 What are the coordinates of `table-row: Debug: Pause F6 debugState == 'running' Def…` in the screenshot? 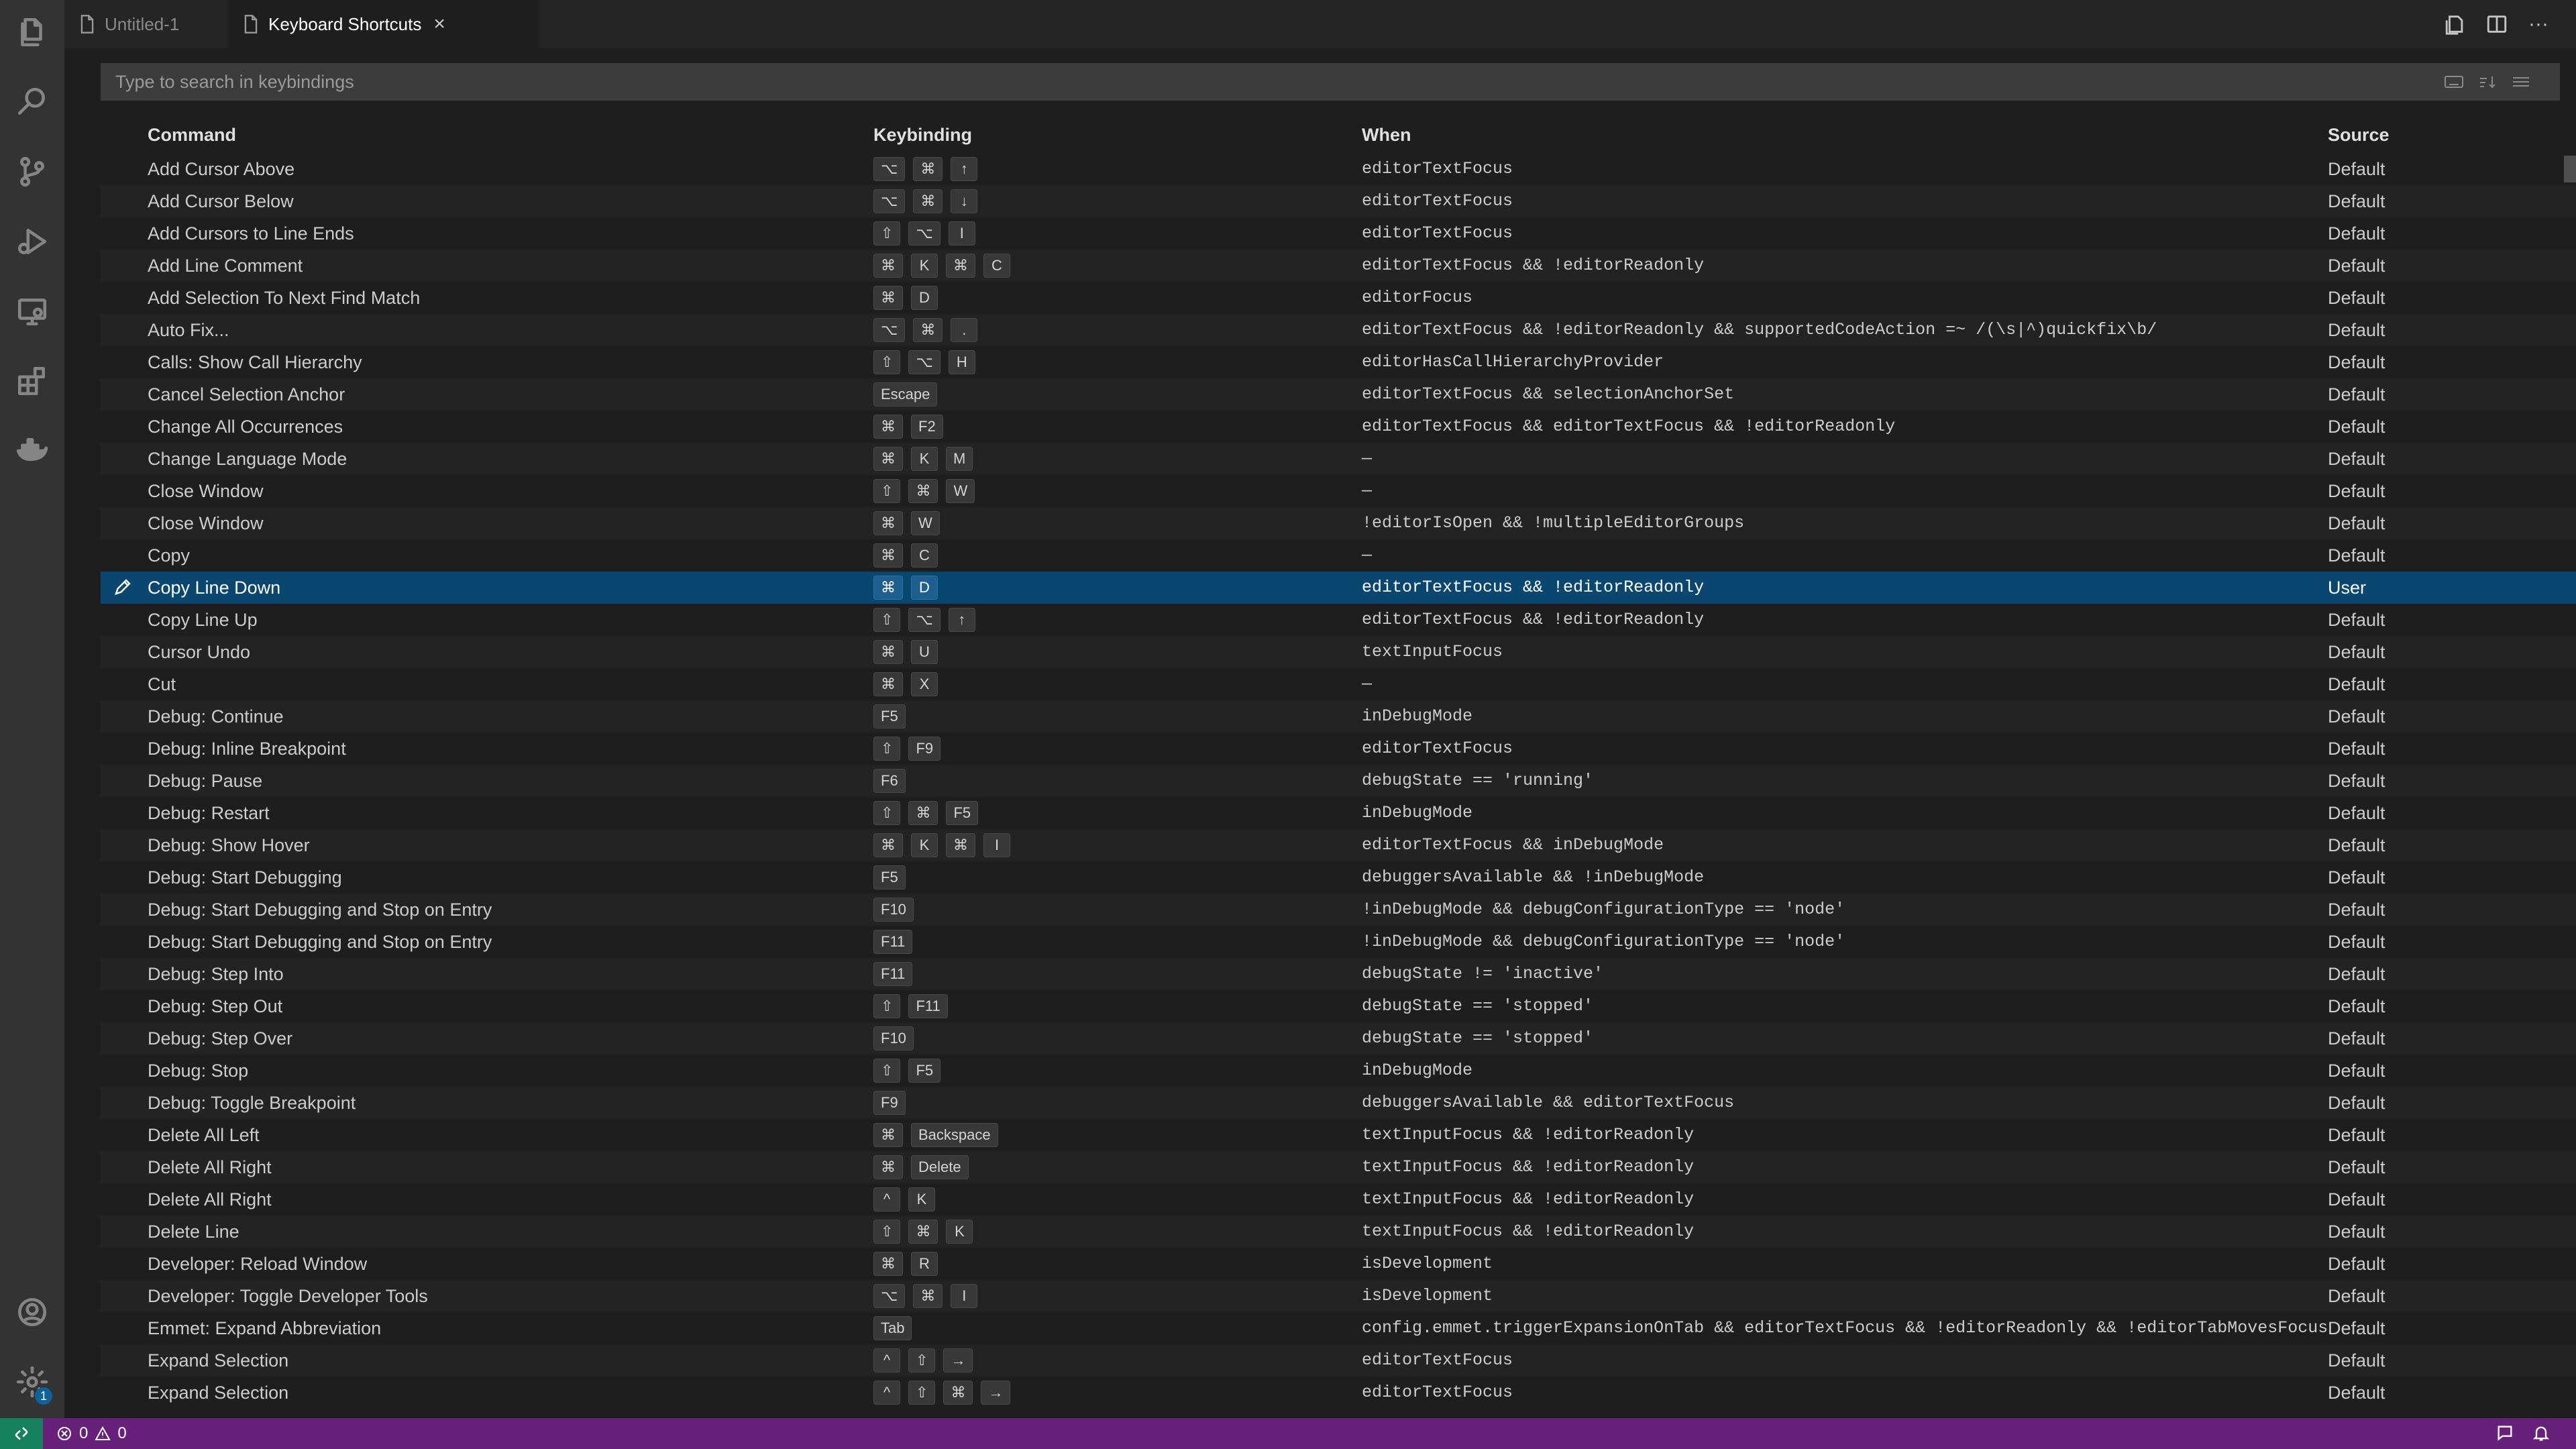 It's located at (1338, 781).